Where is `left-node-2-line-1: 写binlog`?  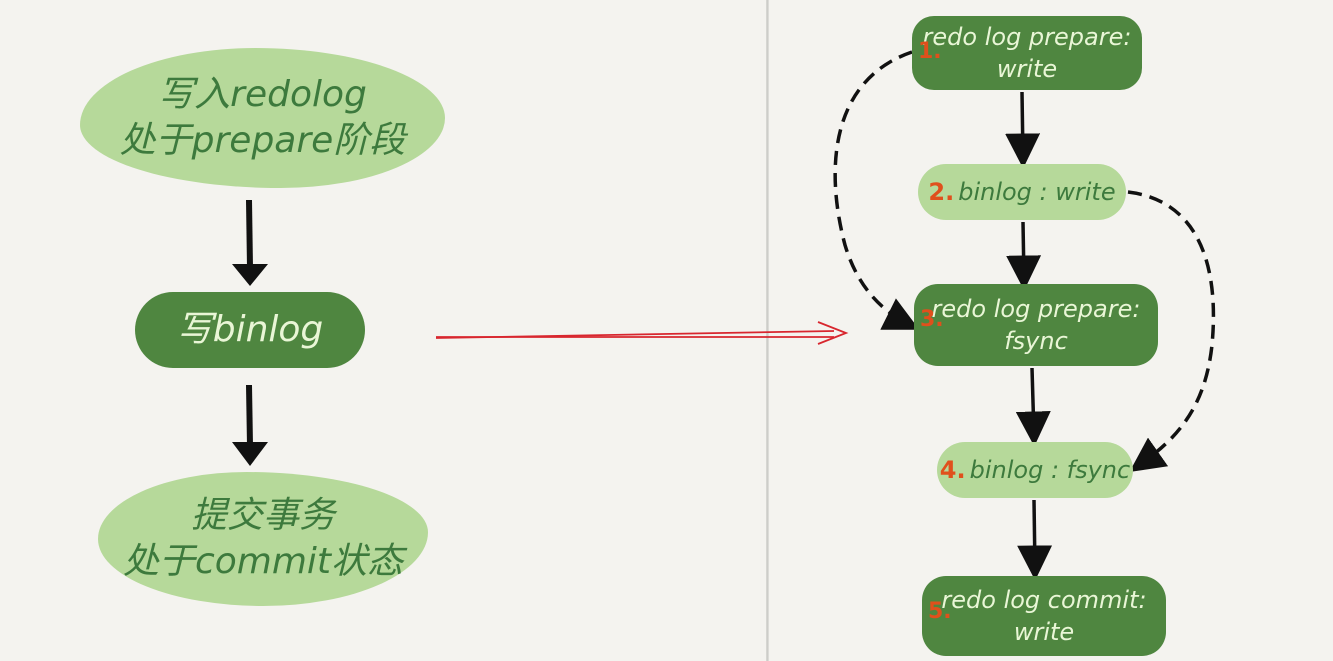
left-node-2-line-1: 写binlog is located at coordinates (250, 329).